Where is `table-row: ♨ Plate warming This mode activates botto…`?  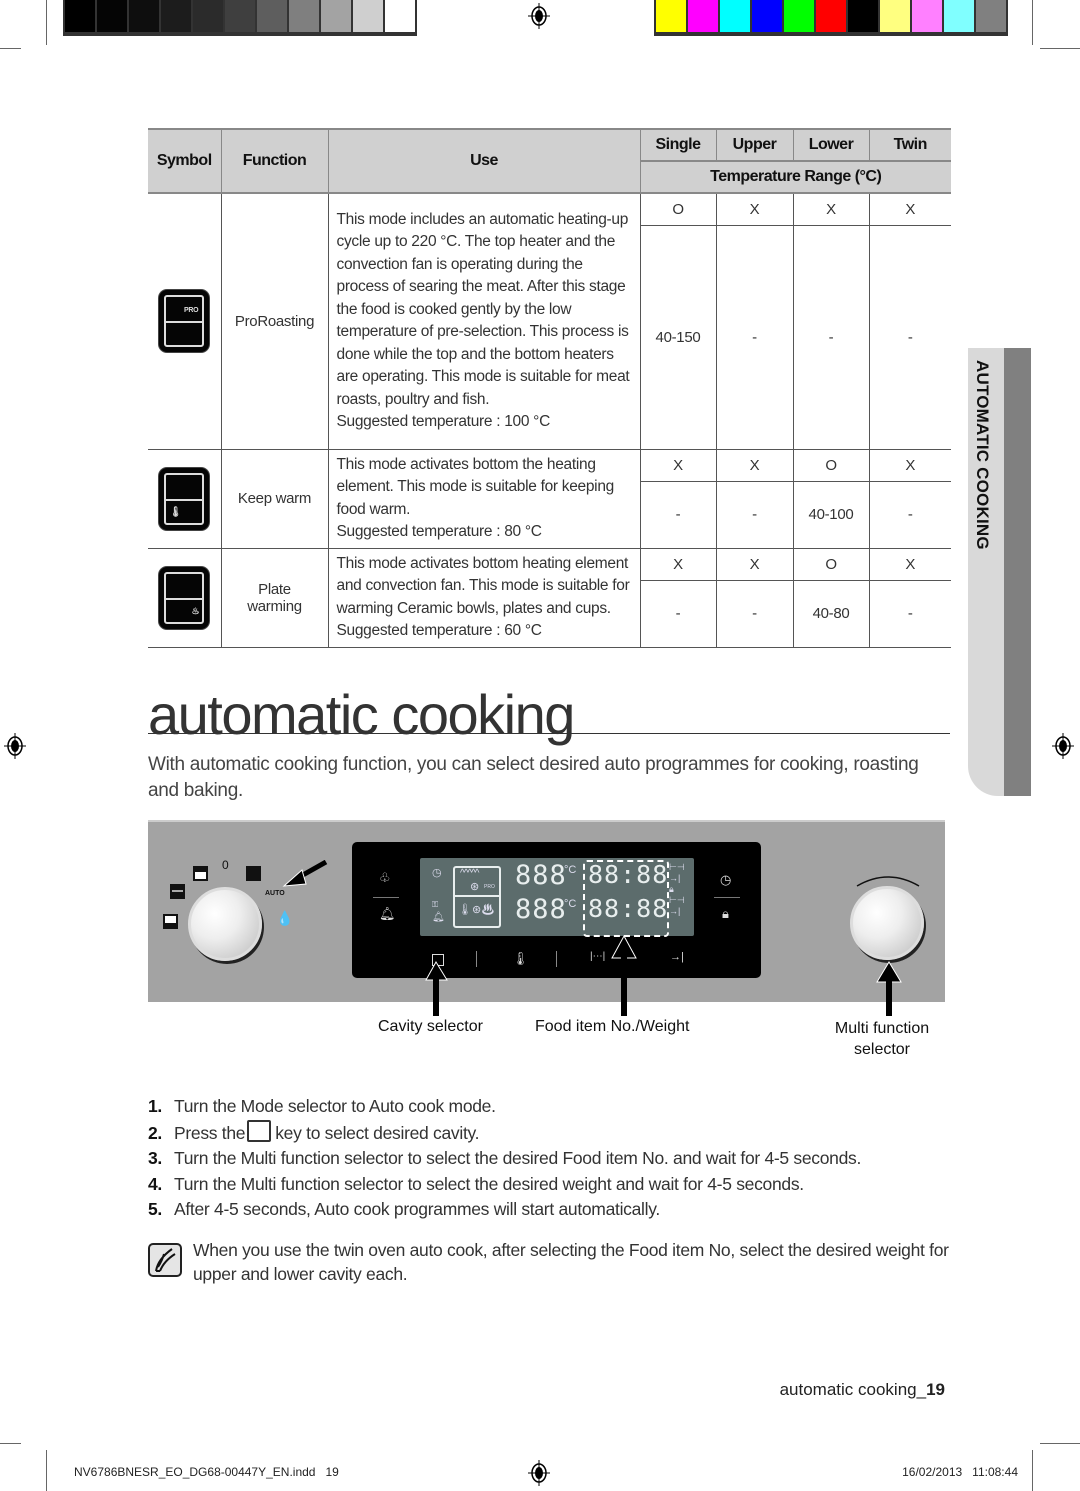
table-row: ♨ Plate warming This mode activates botto… is located at coordinates (549, 598).